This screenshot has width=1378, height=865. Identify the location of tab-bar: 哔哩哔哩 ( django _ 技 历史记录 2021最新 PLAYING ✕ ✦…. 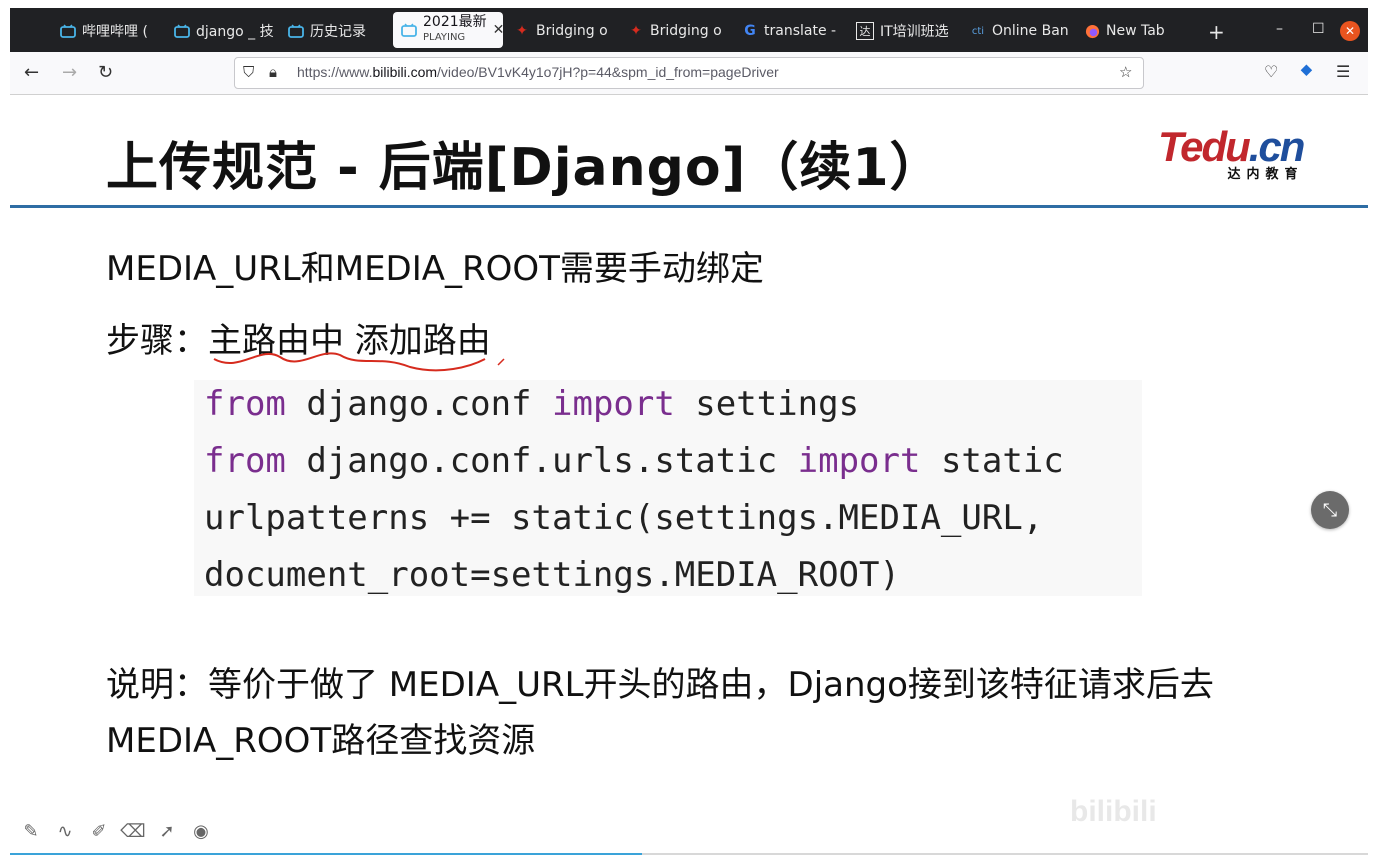
(689, 30).